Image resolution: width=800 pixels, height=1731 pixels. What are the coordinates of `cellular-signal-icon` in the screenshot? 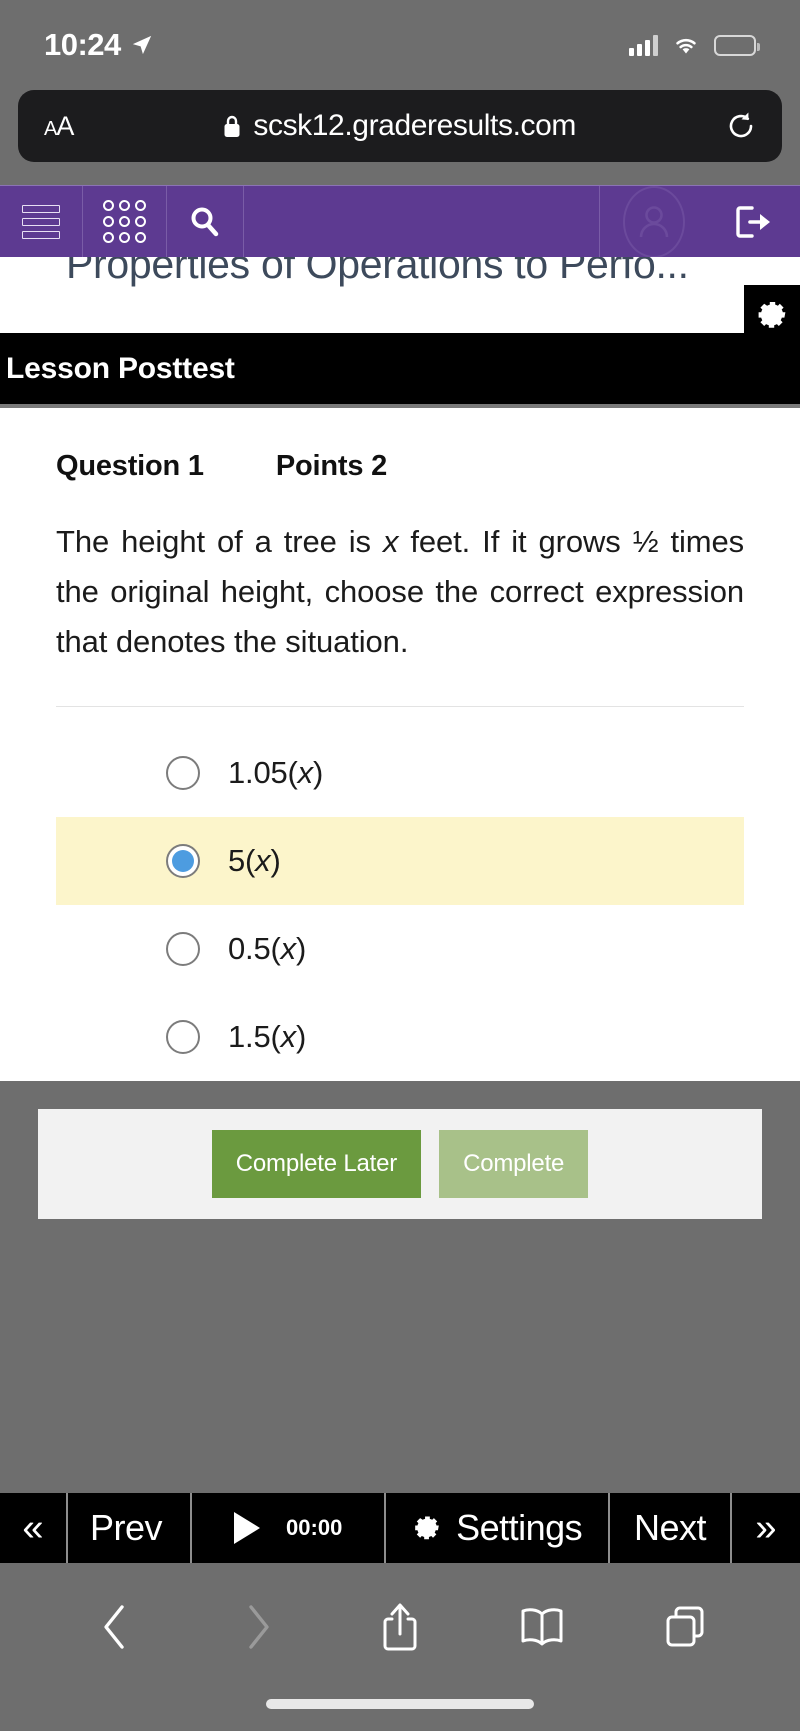 It's located at (643, 45).